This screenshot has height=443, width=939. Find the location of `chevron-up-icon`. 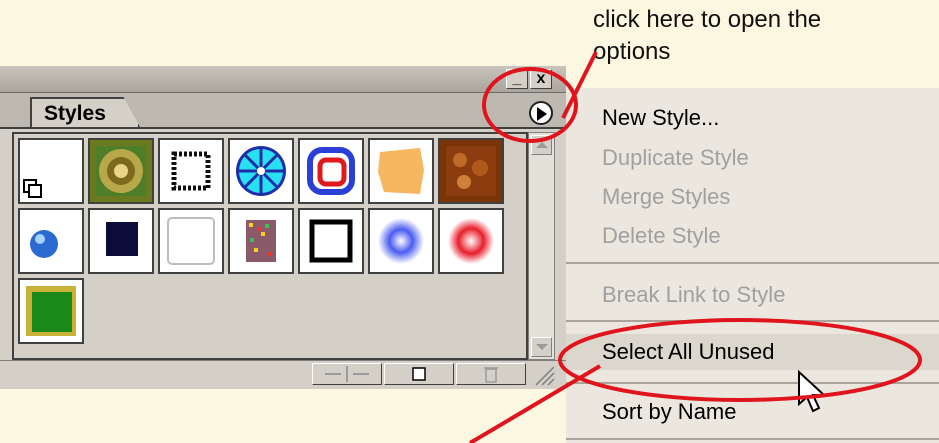

chevron-up-icon is located at coordinates (542, 145).